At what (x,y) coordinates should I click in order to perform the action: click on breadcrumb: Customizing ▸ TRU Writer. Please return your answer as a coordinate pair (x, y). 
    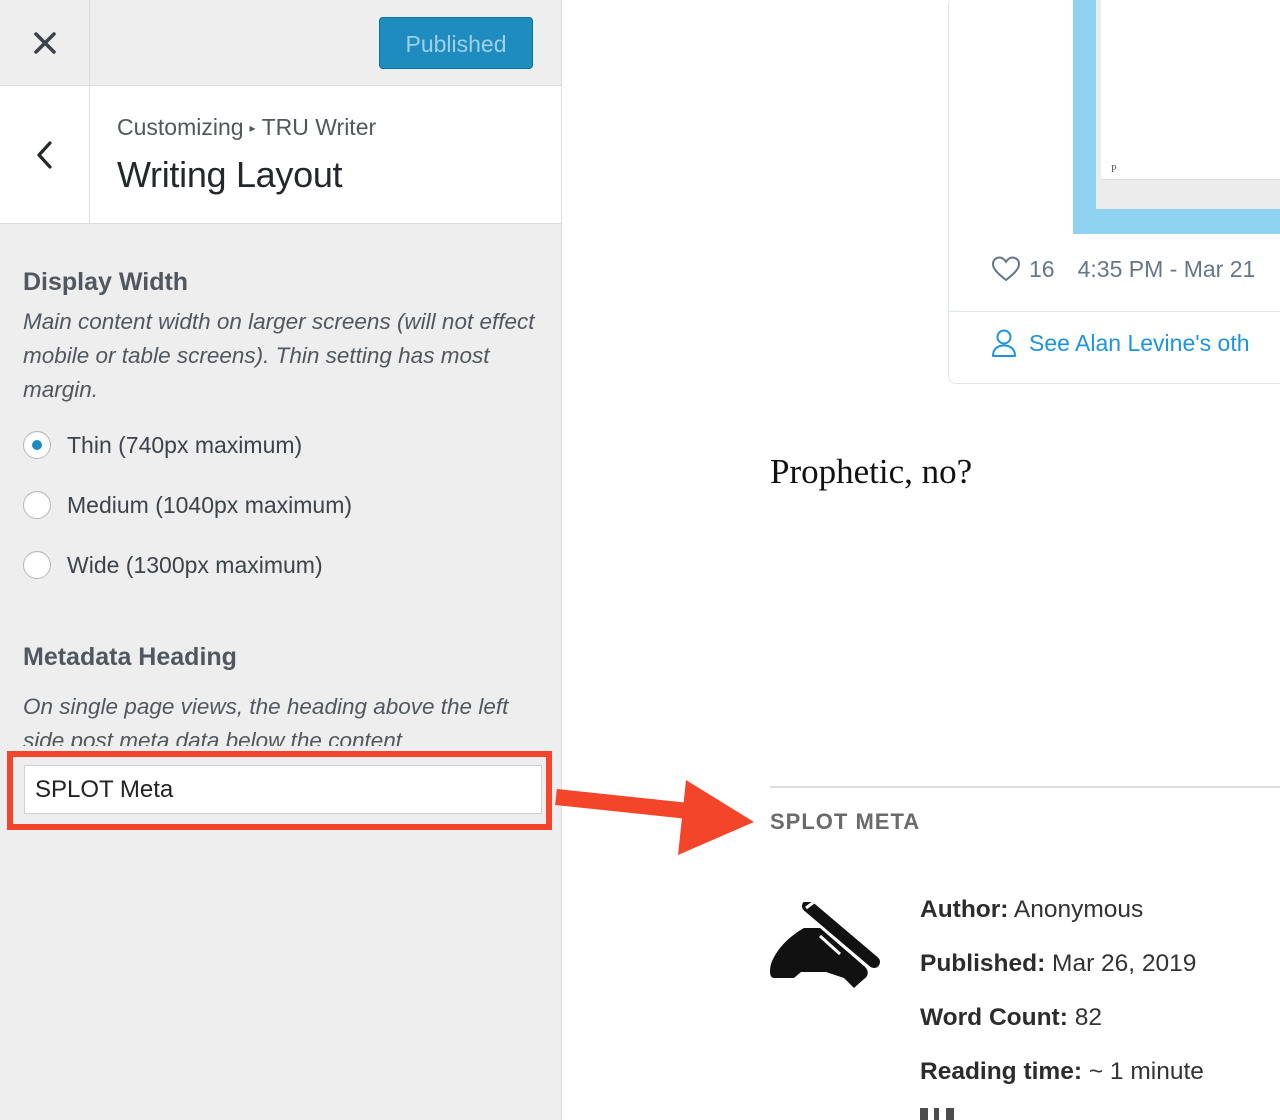
    Looking at the image, I should click on (246, 127).